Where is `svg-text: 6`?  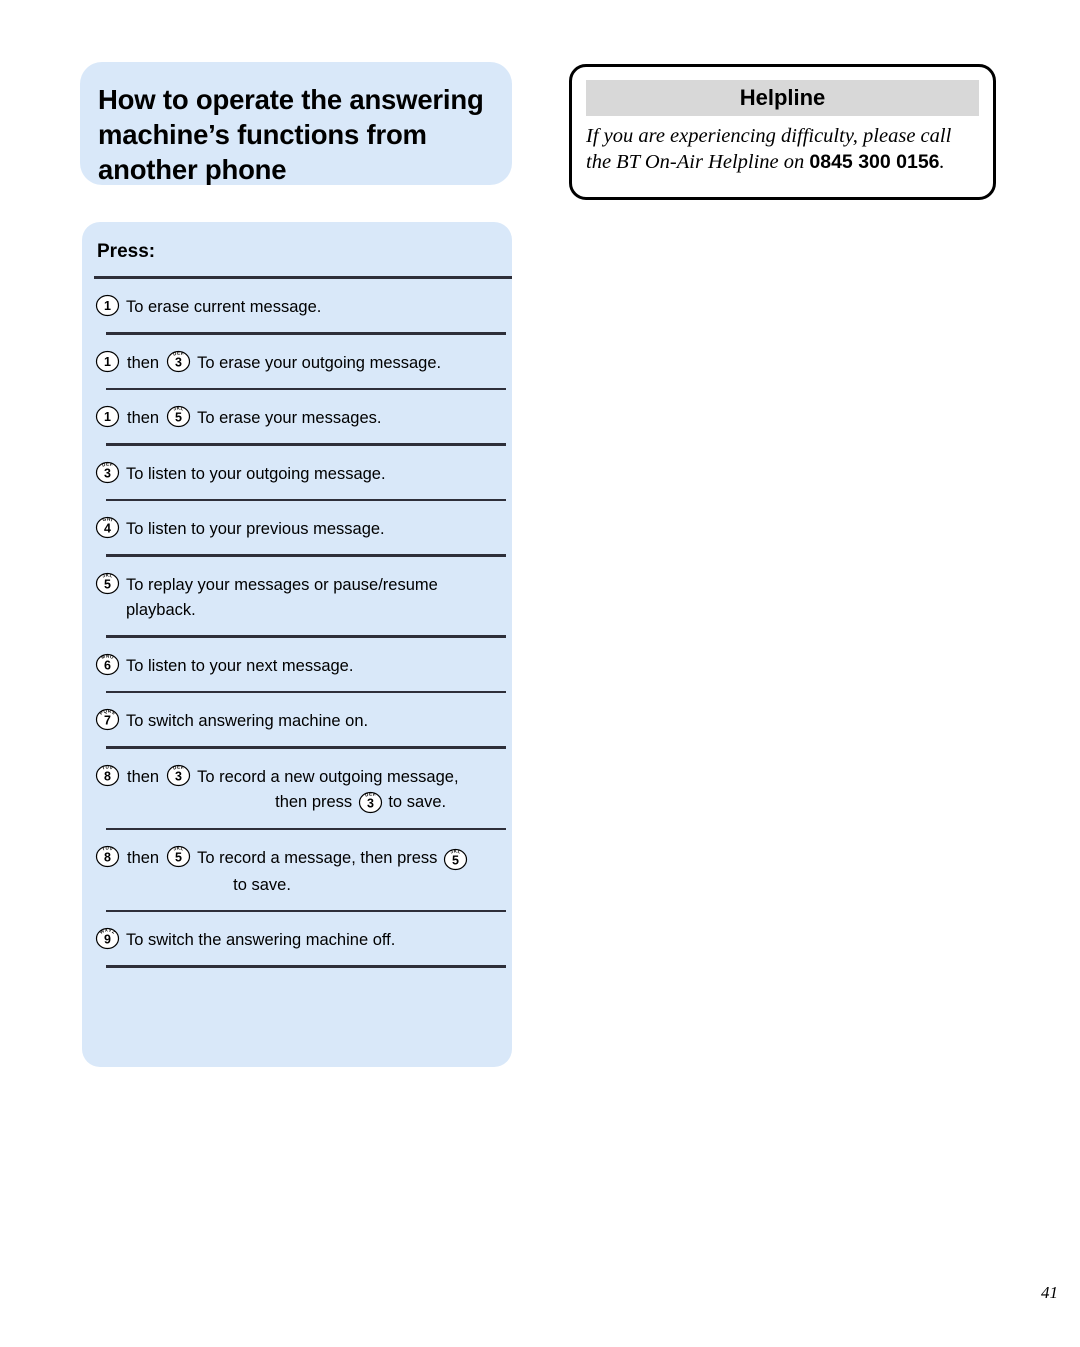
svg-text: 6 is located at coordinates (107, 665).